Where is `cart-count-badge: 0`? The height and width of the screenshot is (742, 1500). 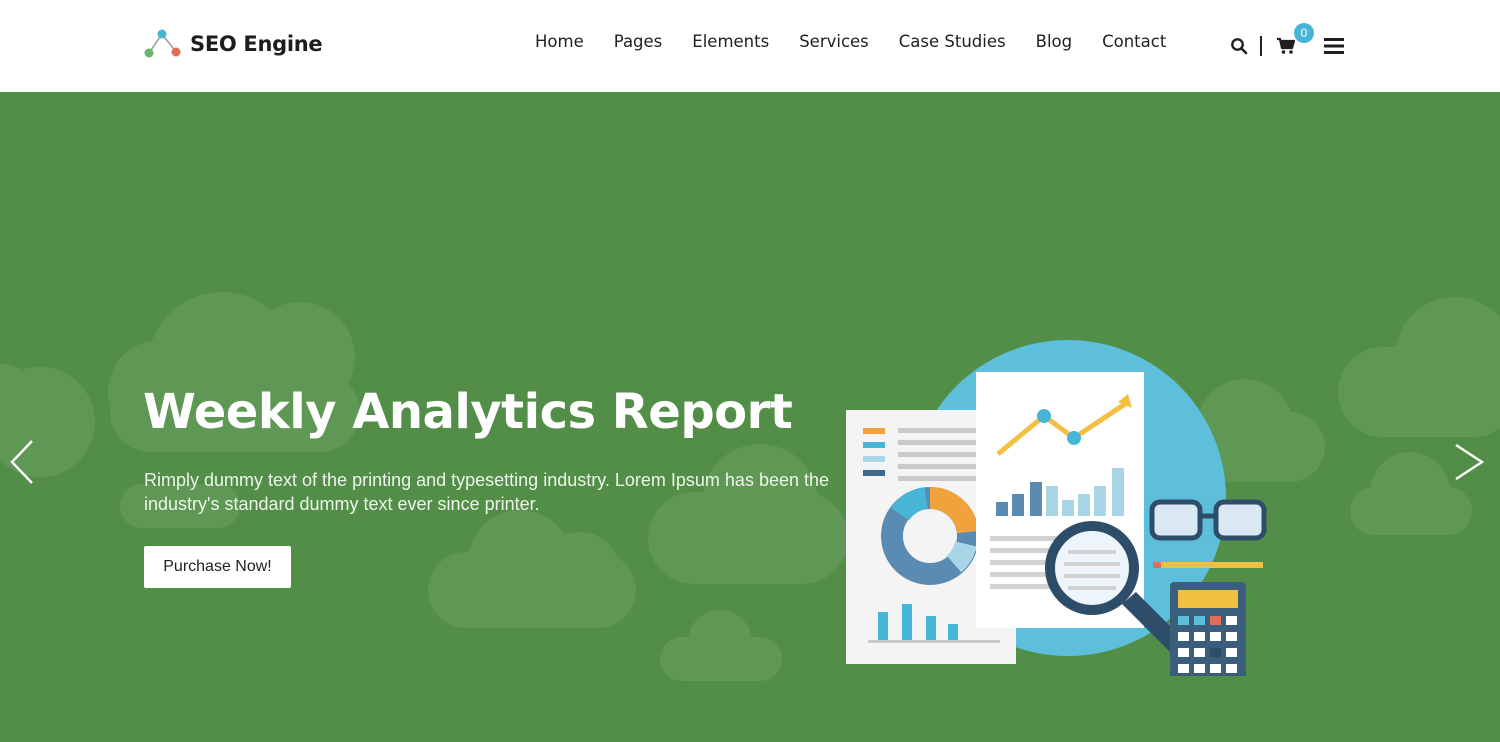 cart-count-badge: 0 is located at coordinates (1304, 33).